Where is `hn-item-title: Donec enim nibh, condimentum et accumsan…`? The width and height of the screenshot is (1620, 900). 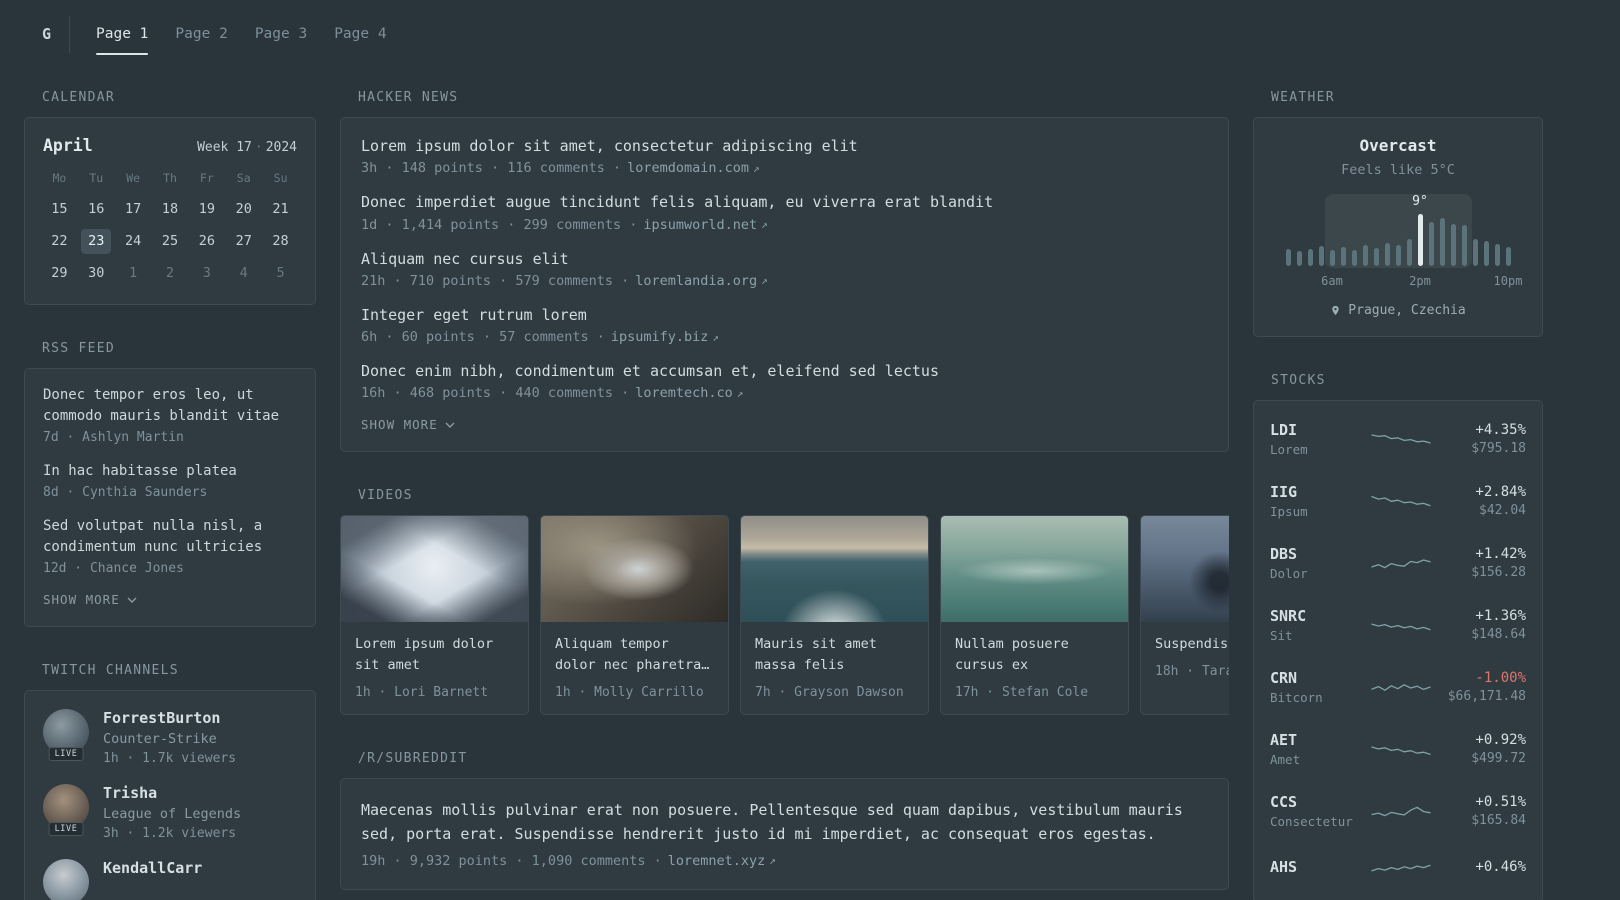
hn-item-title: Donec enim nibh, condimentum et accumsan… is located at coordinates (784, 371).